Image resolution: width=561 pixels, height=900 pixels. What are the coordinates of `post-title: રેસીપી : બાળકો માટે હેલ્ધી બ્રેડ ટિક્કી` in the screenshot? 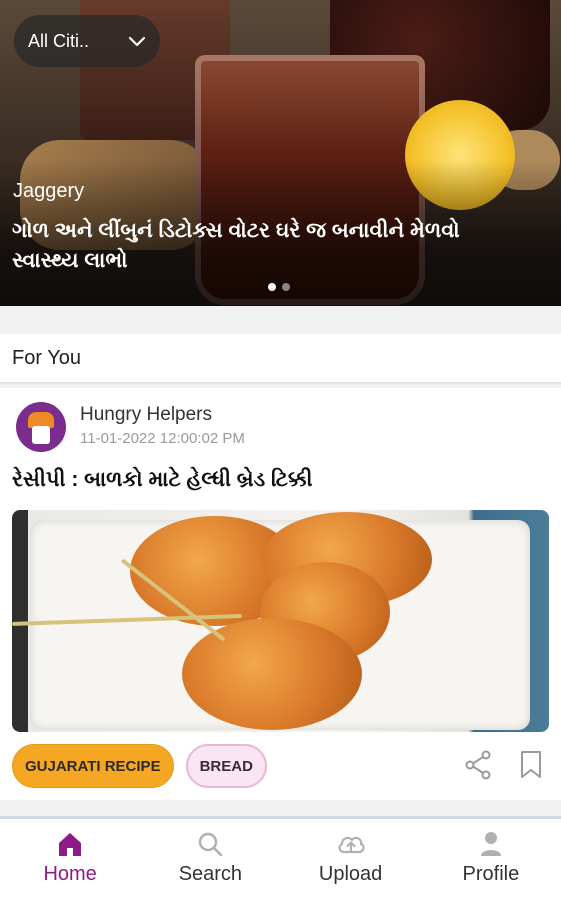 It's located at (162, 480).